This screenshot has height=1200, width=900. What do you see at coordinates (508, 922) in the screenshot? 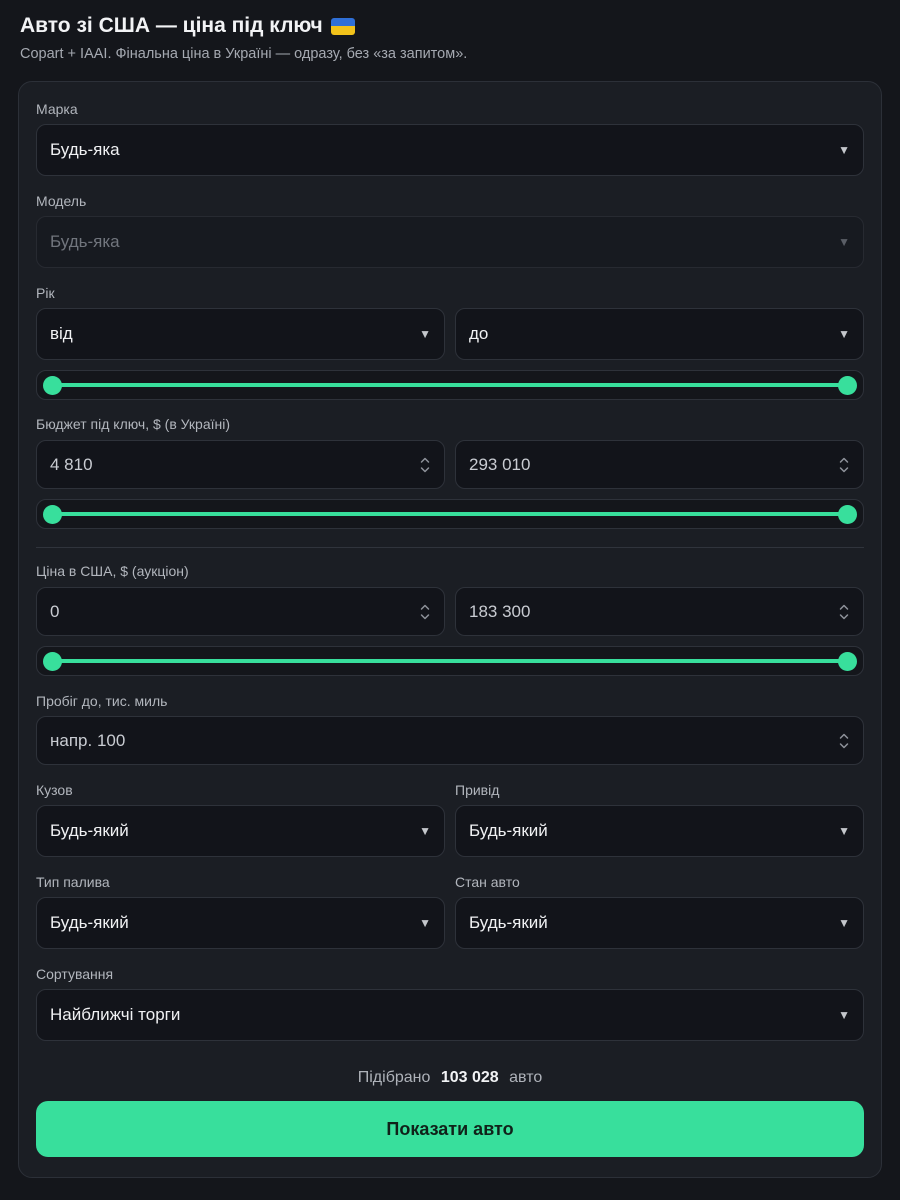
I see `condition-select-value: Будь-який` at bounding box center [508, 922].